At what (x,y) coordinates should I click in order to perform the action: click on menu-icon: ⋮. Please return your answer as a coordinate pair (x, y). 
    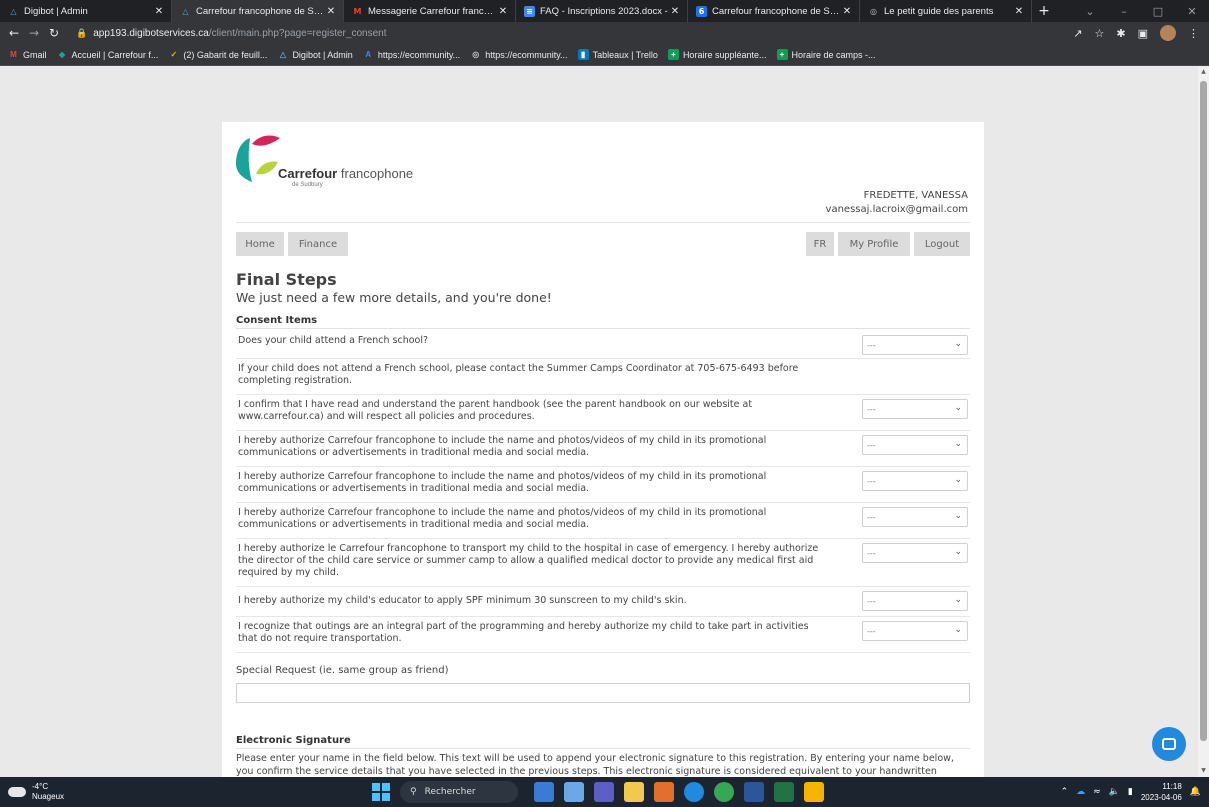
    Looking at the image, I should click on (1193, 33).